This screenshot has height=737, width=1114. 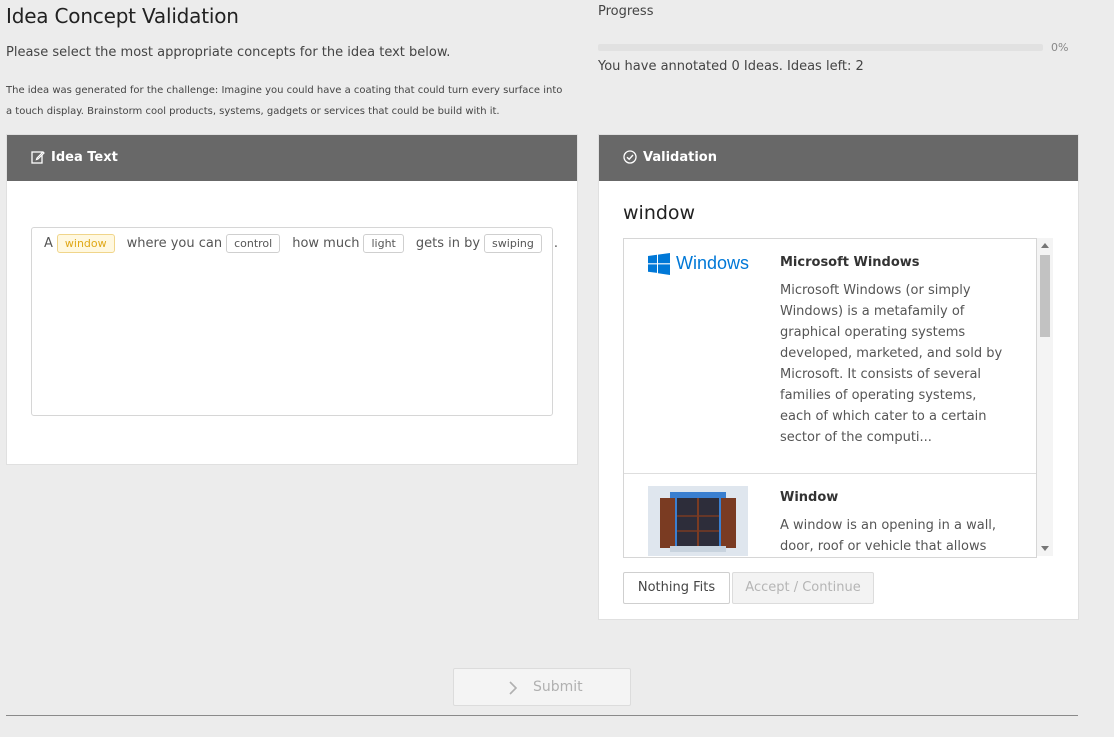 I want to click on concept-token-control: control, so click(x=253, y=243).